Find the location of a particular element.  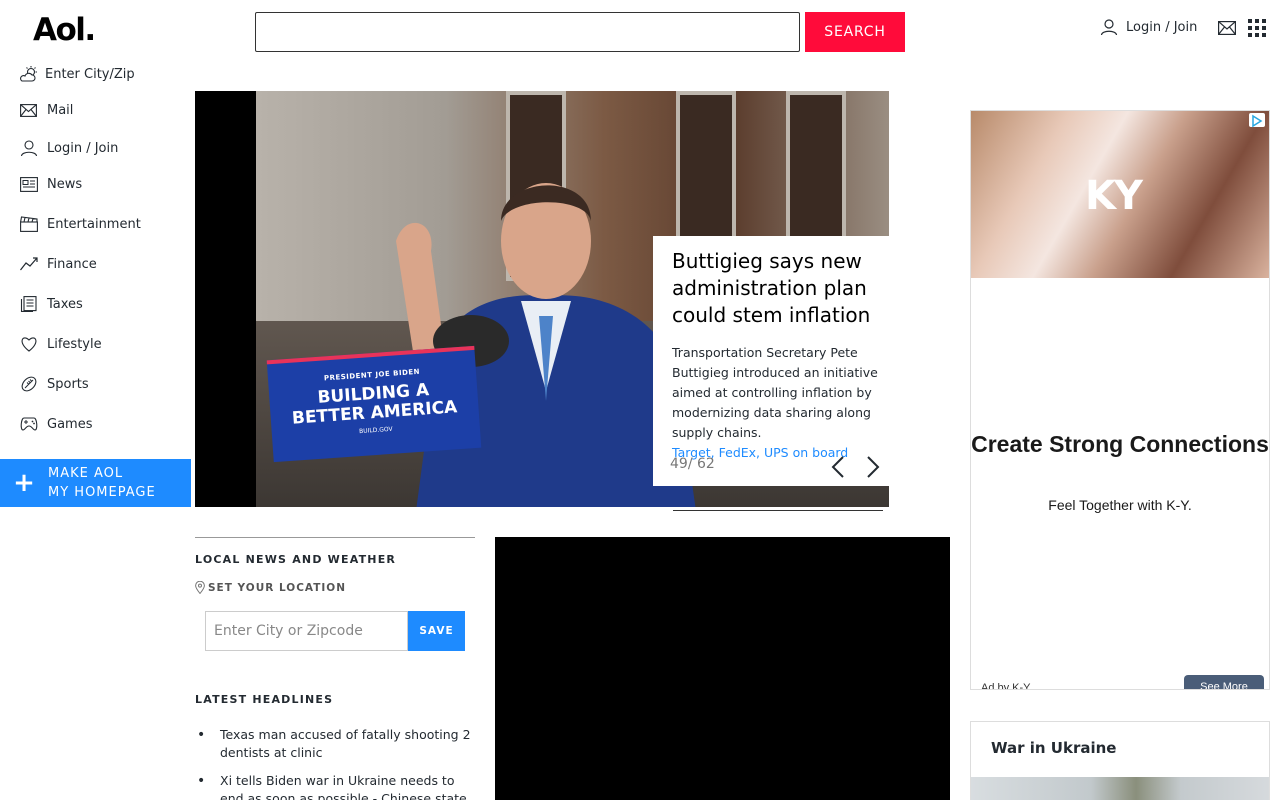

ad-headline: Create Strong Connections is located at coordinates (1120, 444).